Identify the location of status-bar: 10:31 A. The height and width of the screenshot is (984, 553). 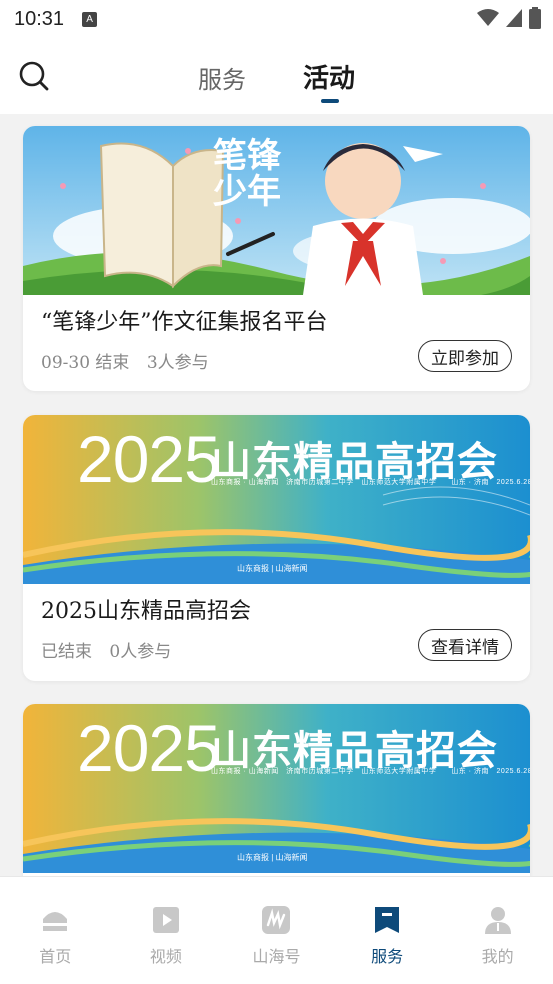
(276, 19).